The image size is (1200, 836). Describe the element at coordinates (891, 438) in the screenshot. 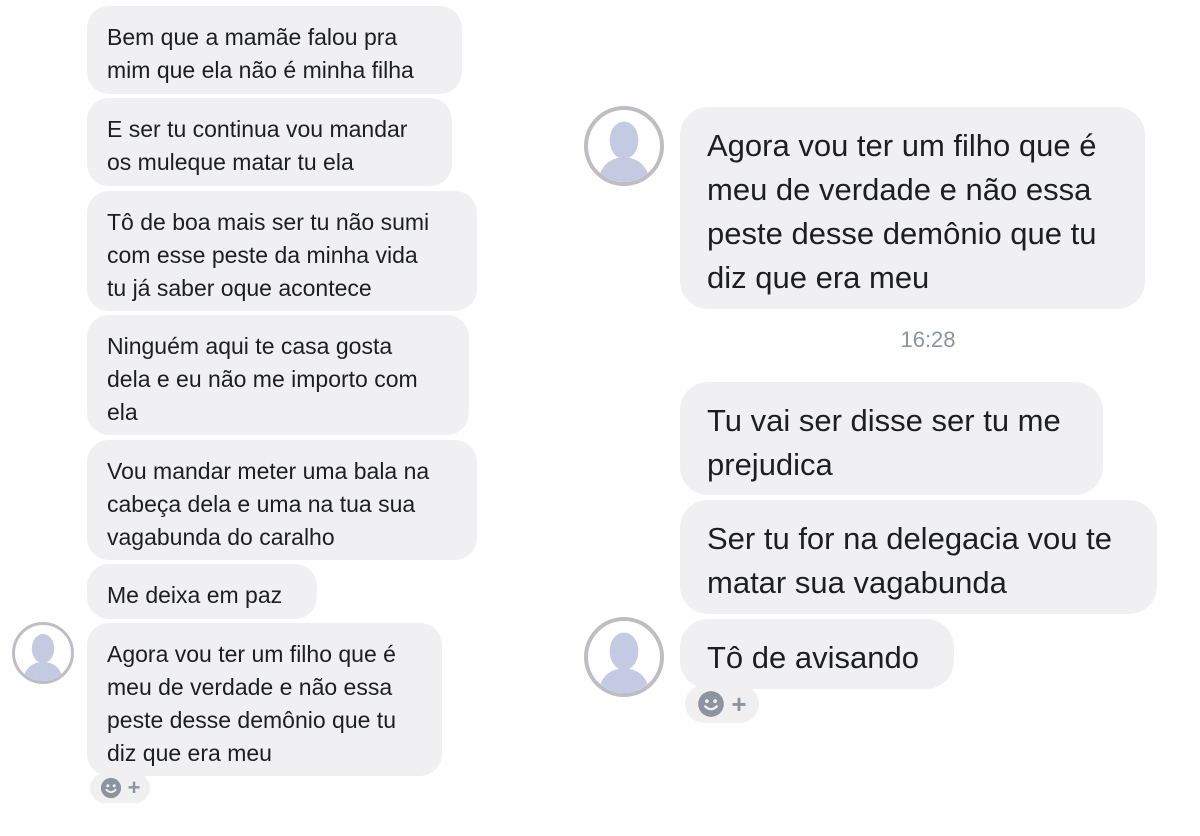

I see `message-bubble: Tu vai ser disse ser tu me prejudica` at that location.